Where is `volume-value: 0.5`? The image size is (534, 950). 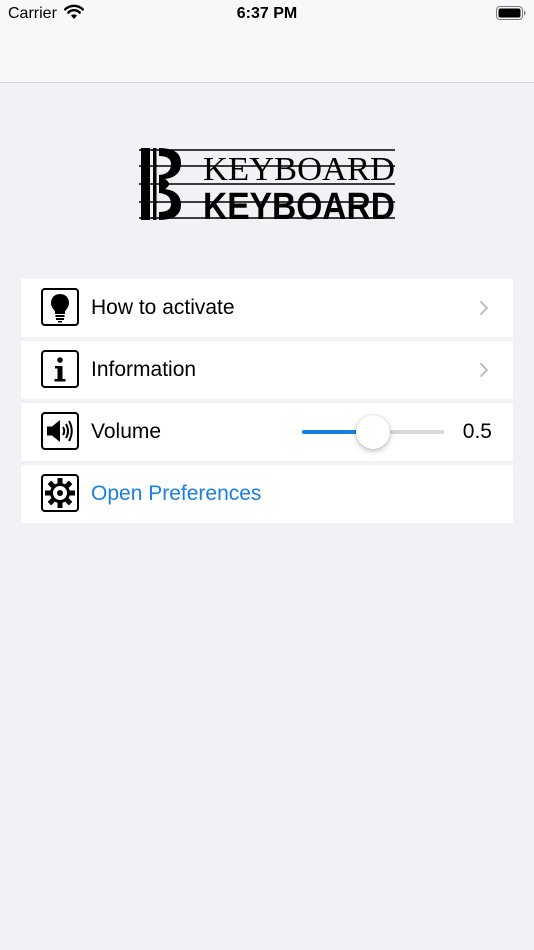
volume-value: 0.5 is located at coordinates (477, 431).